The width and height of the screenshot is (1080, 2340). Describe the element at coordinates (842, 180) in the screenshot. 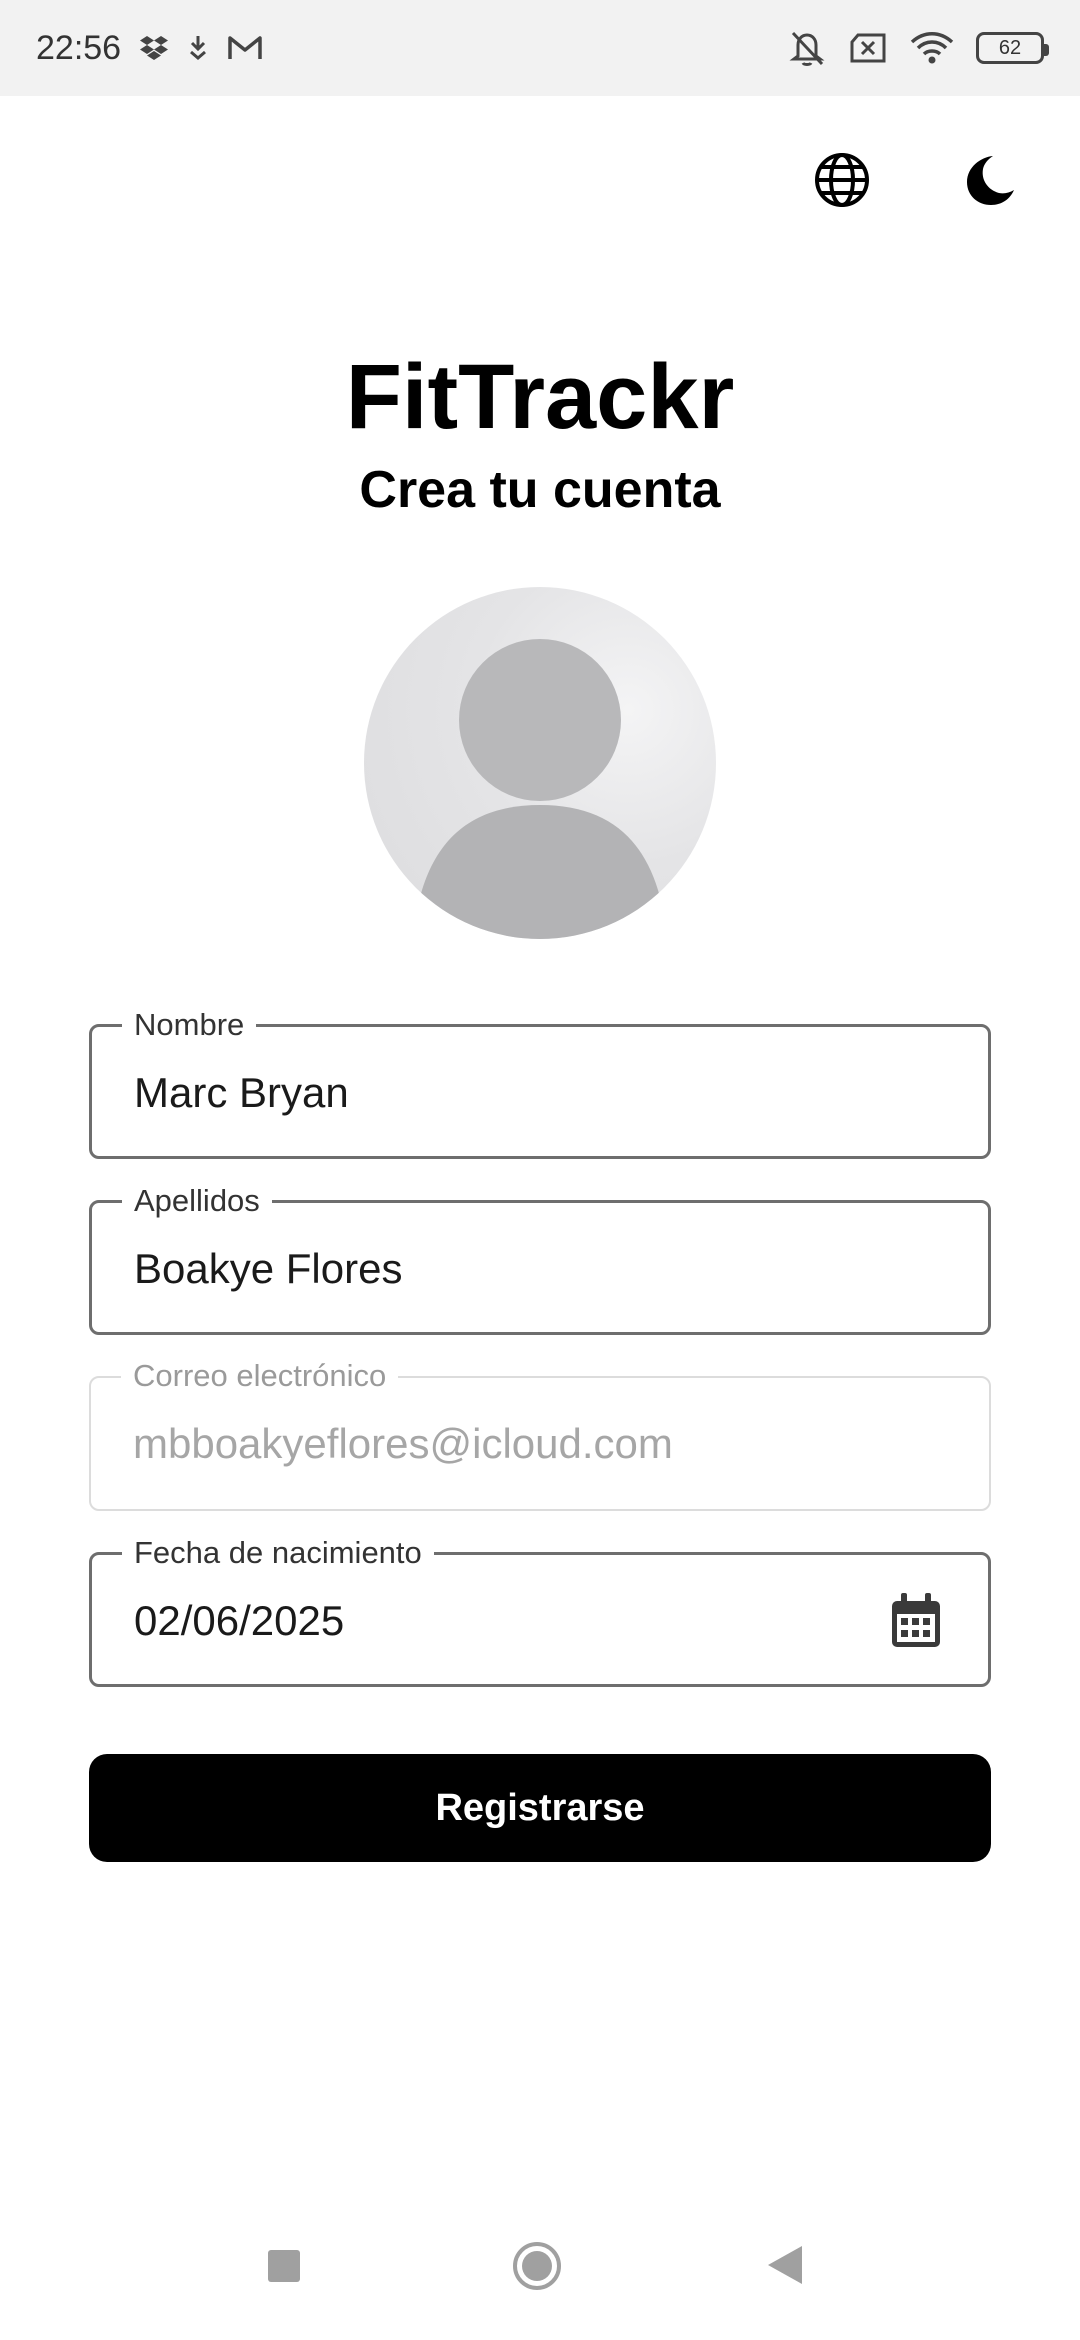

I see `globe-icon` at that location.